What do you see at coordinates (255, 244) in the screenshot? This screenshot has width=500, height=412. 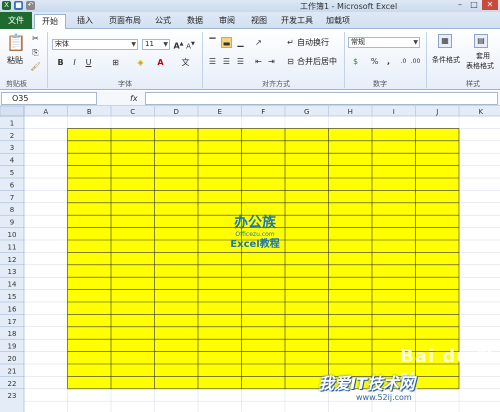 I see `watermark-logo-sub: Excel教程` at bounding box center [255, 244].